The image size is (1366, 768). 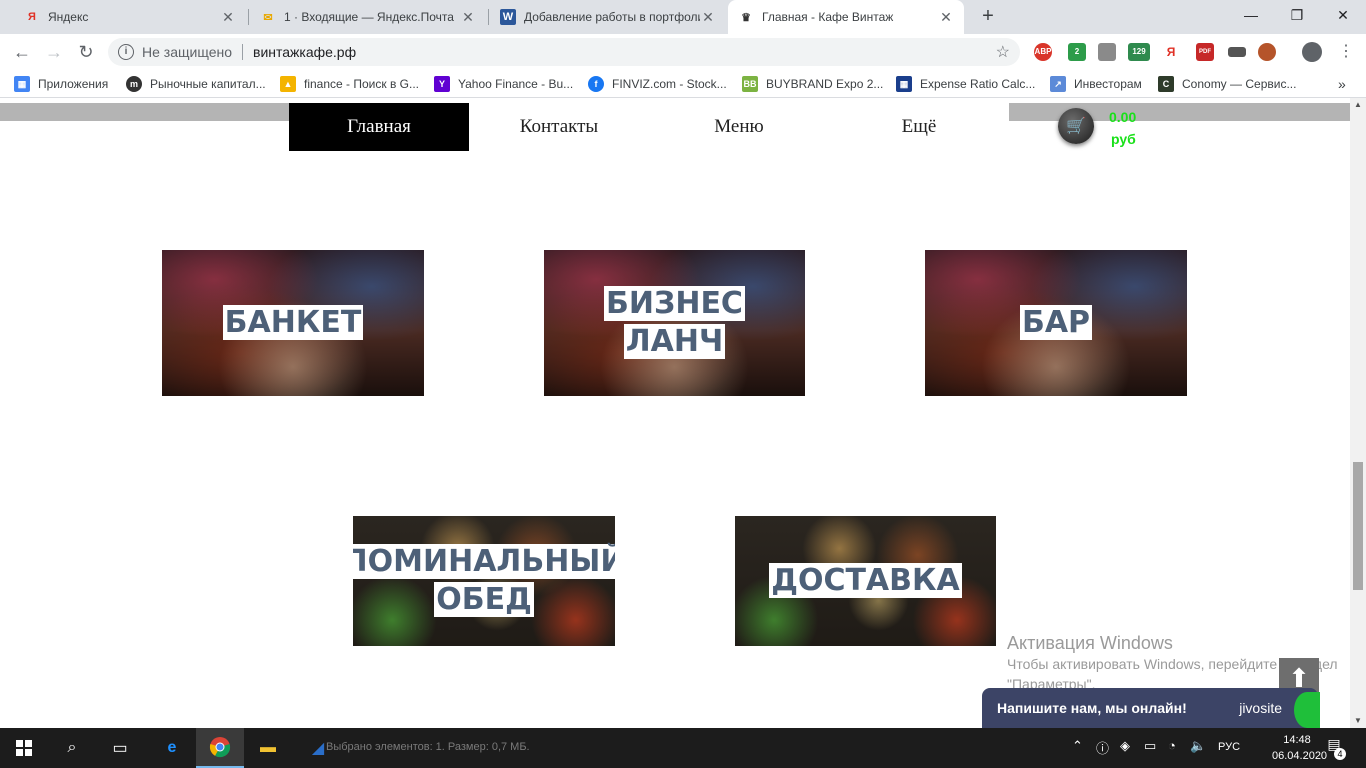 What do you see at coordinates (1342, 84) in the screenshot?
I see `bookmarks-overflow-button: »` at bounding box center [1342, 84].